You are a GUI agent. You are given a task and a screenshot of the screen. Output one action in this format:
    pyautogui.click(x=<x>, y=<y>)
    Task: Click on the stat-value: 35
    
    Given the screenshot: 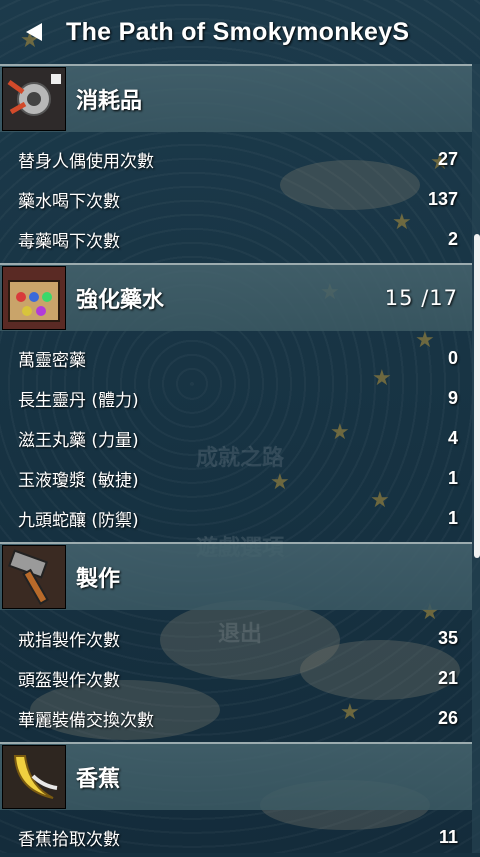 What is the action you would take?
    pyautogui.click(x=447, y=637)
    